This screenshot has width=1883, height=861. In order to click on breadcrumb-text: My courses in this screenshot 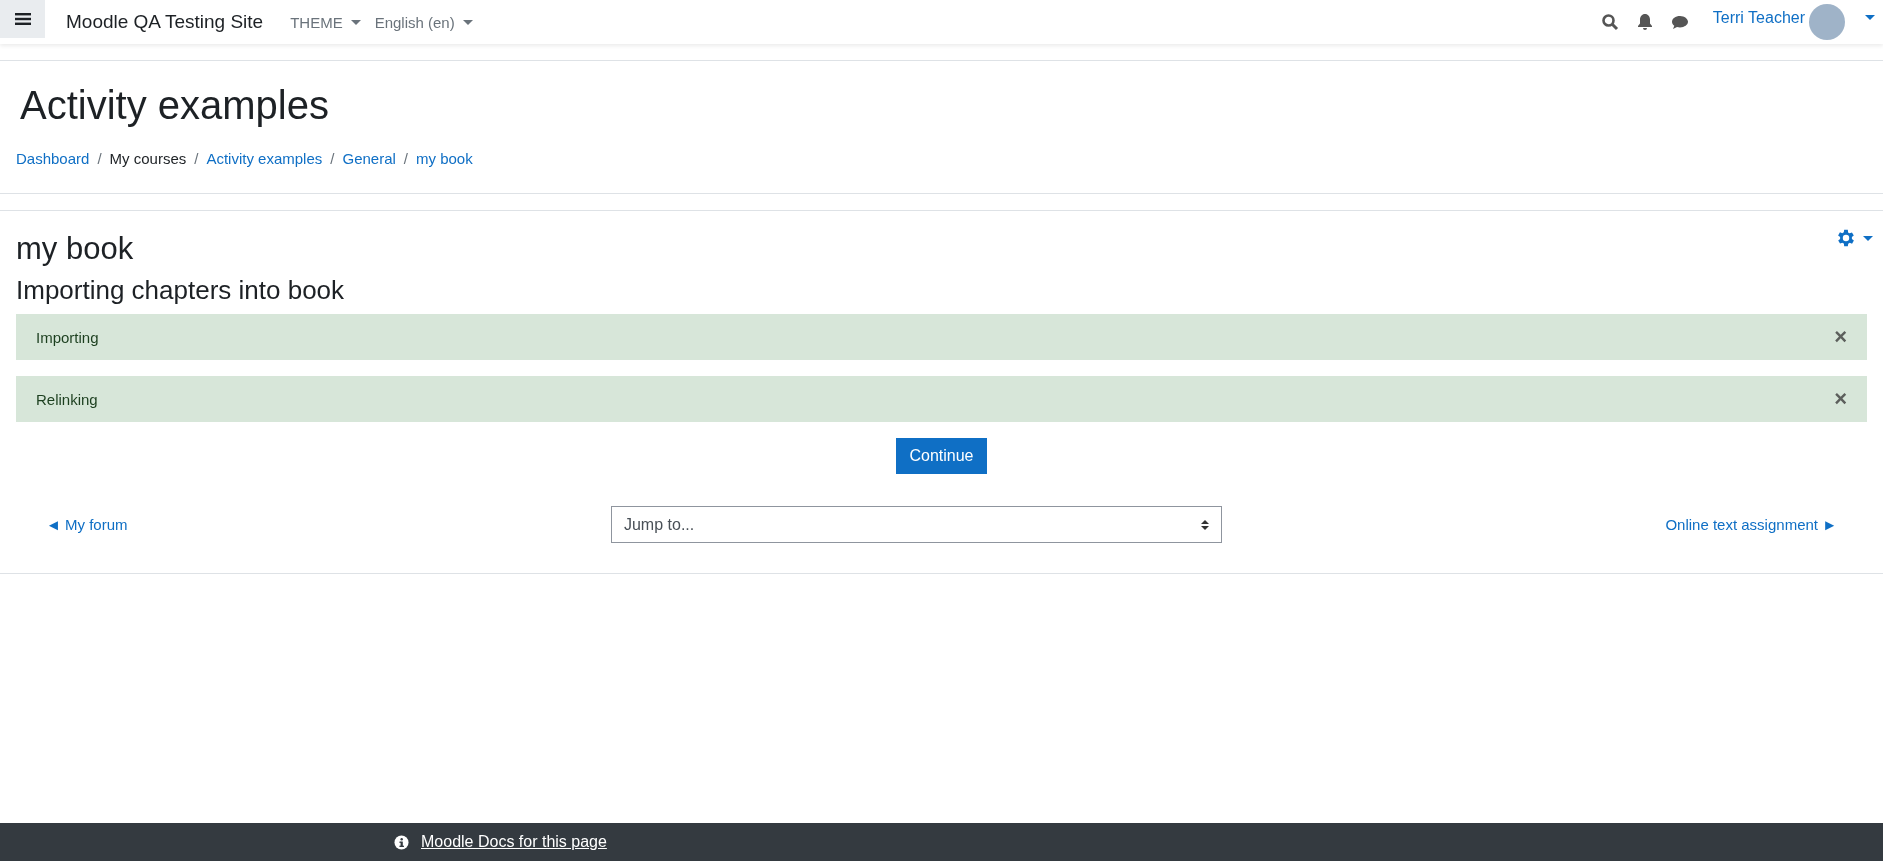, I will do `click(148, 158)`.